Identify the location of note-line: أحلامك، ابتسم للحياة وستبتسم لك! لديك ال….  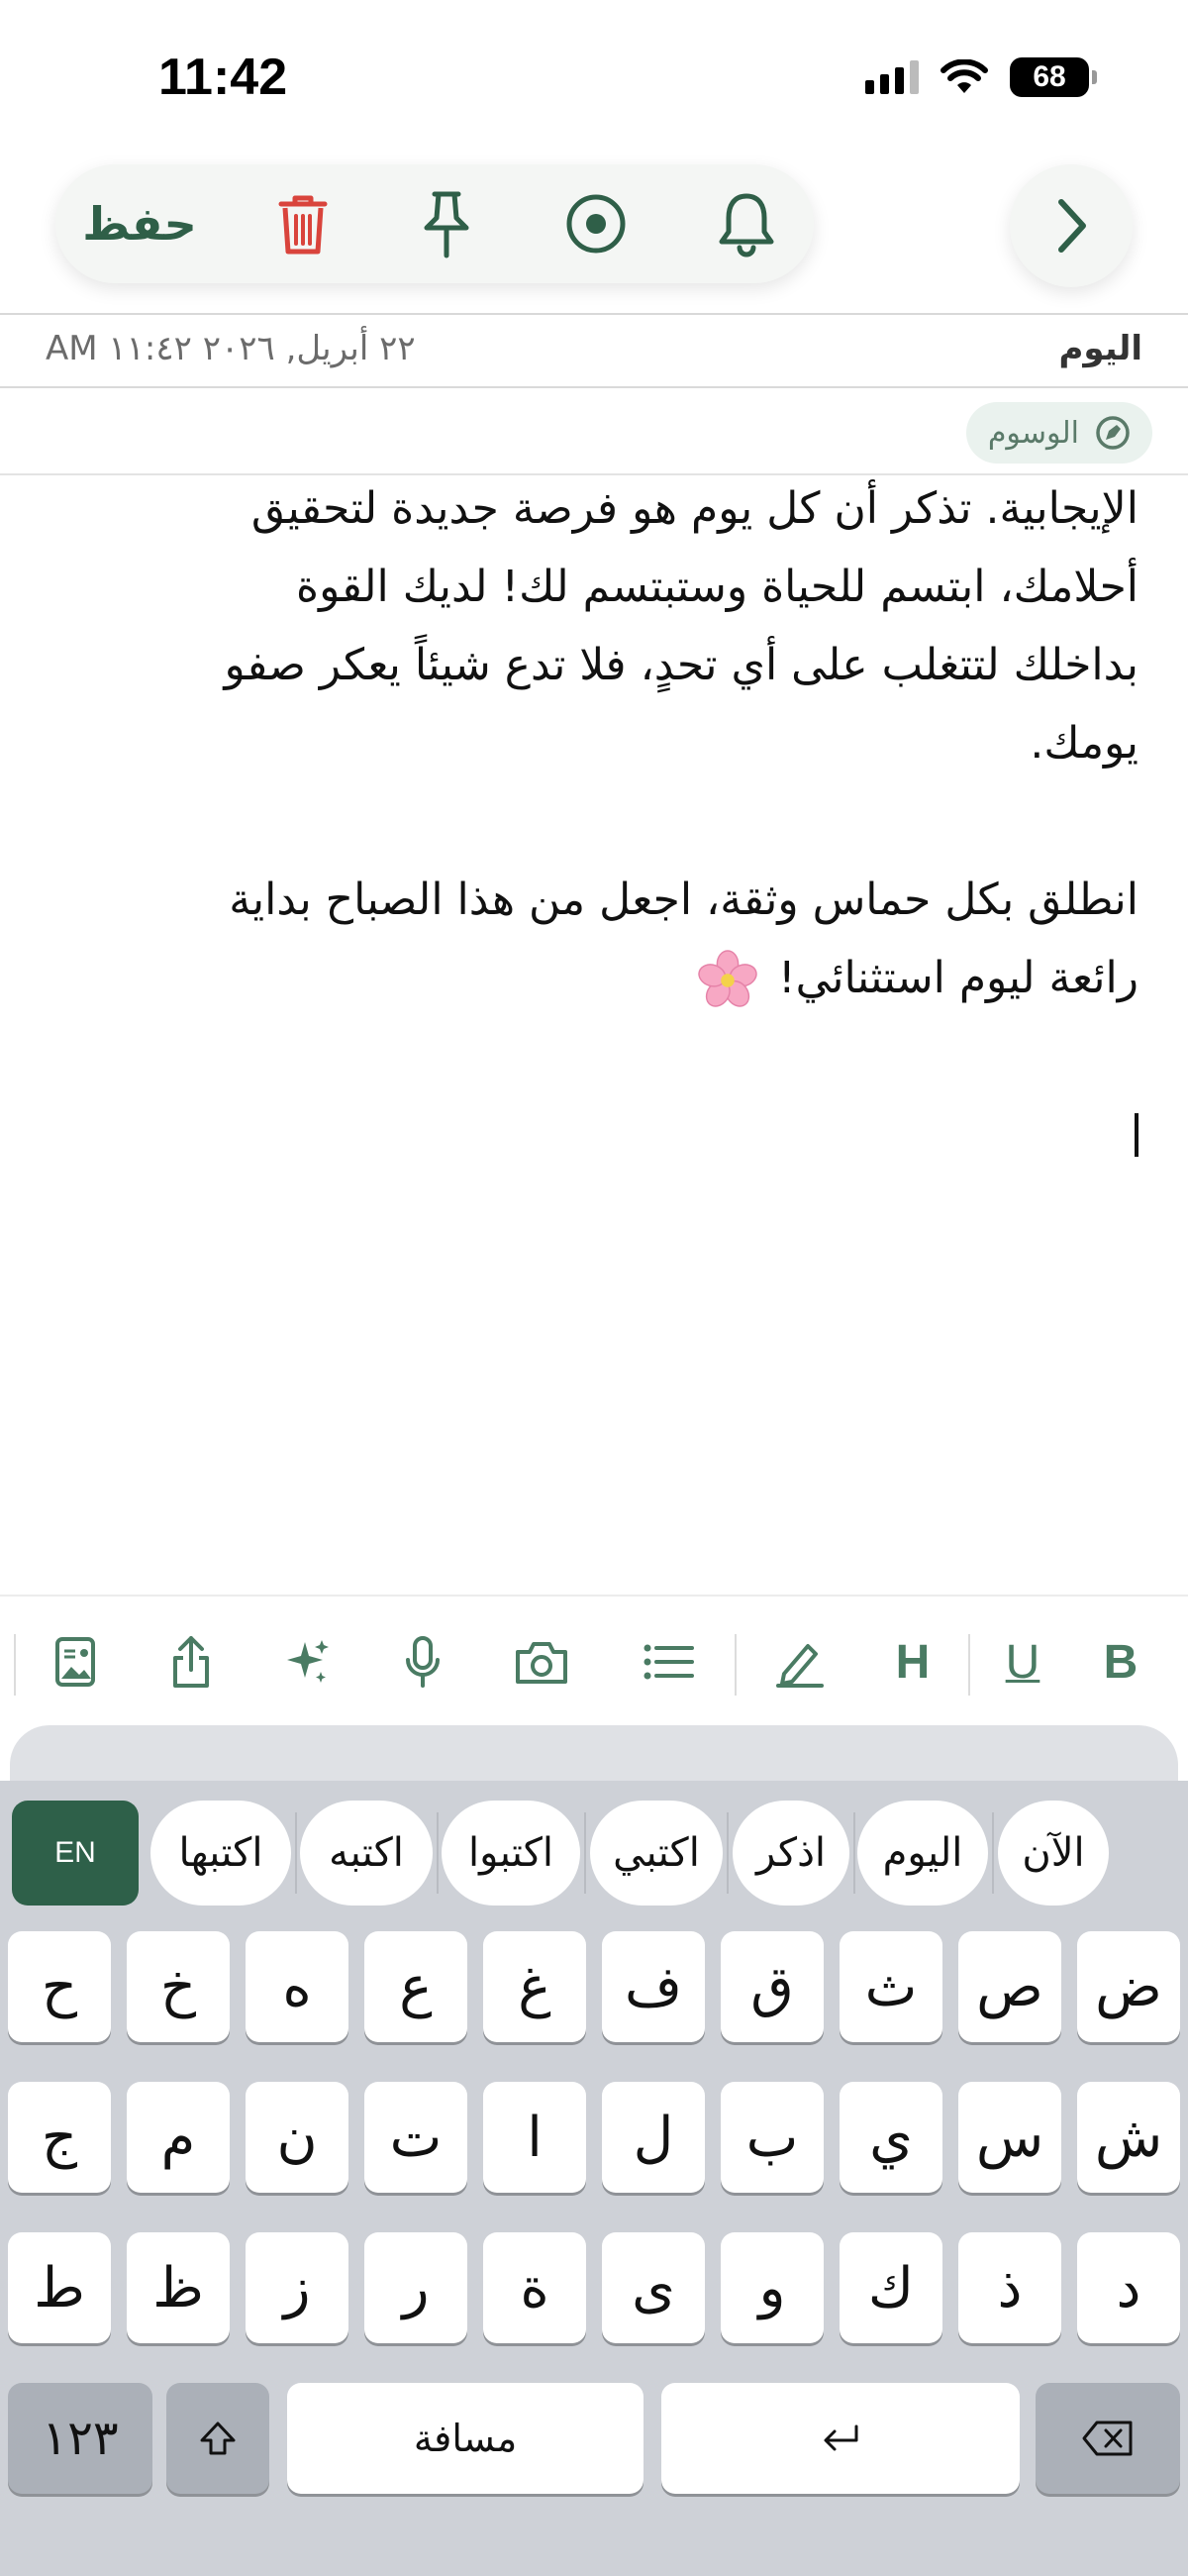
(717, 587).